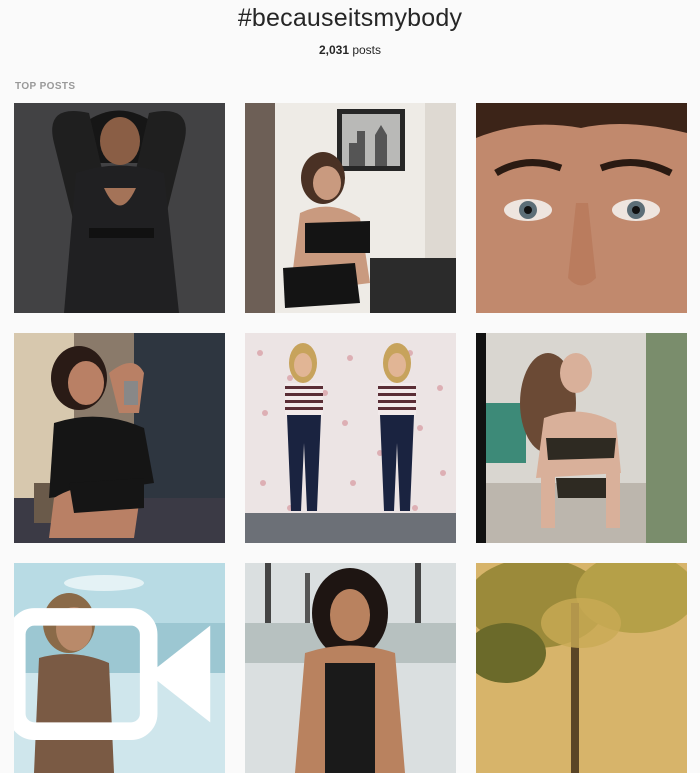  What do you see at coordinates (333, 50) in the screenshot?
I see `post-count-number: 2,031` at bounding box center [333, 50].